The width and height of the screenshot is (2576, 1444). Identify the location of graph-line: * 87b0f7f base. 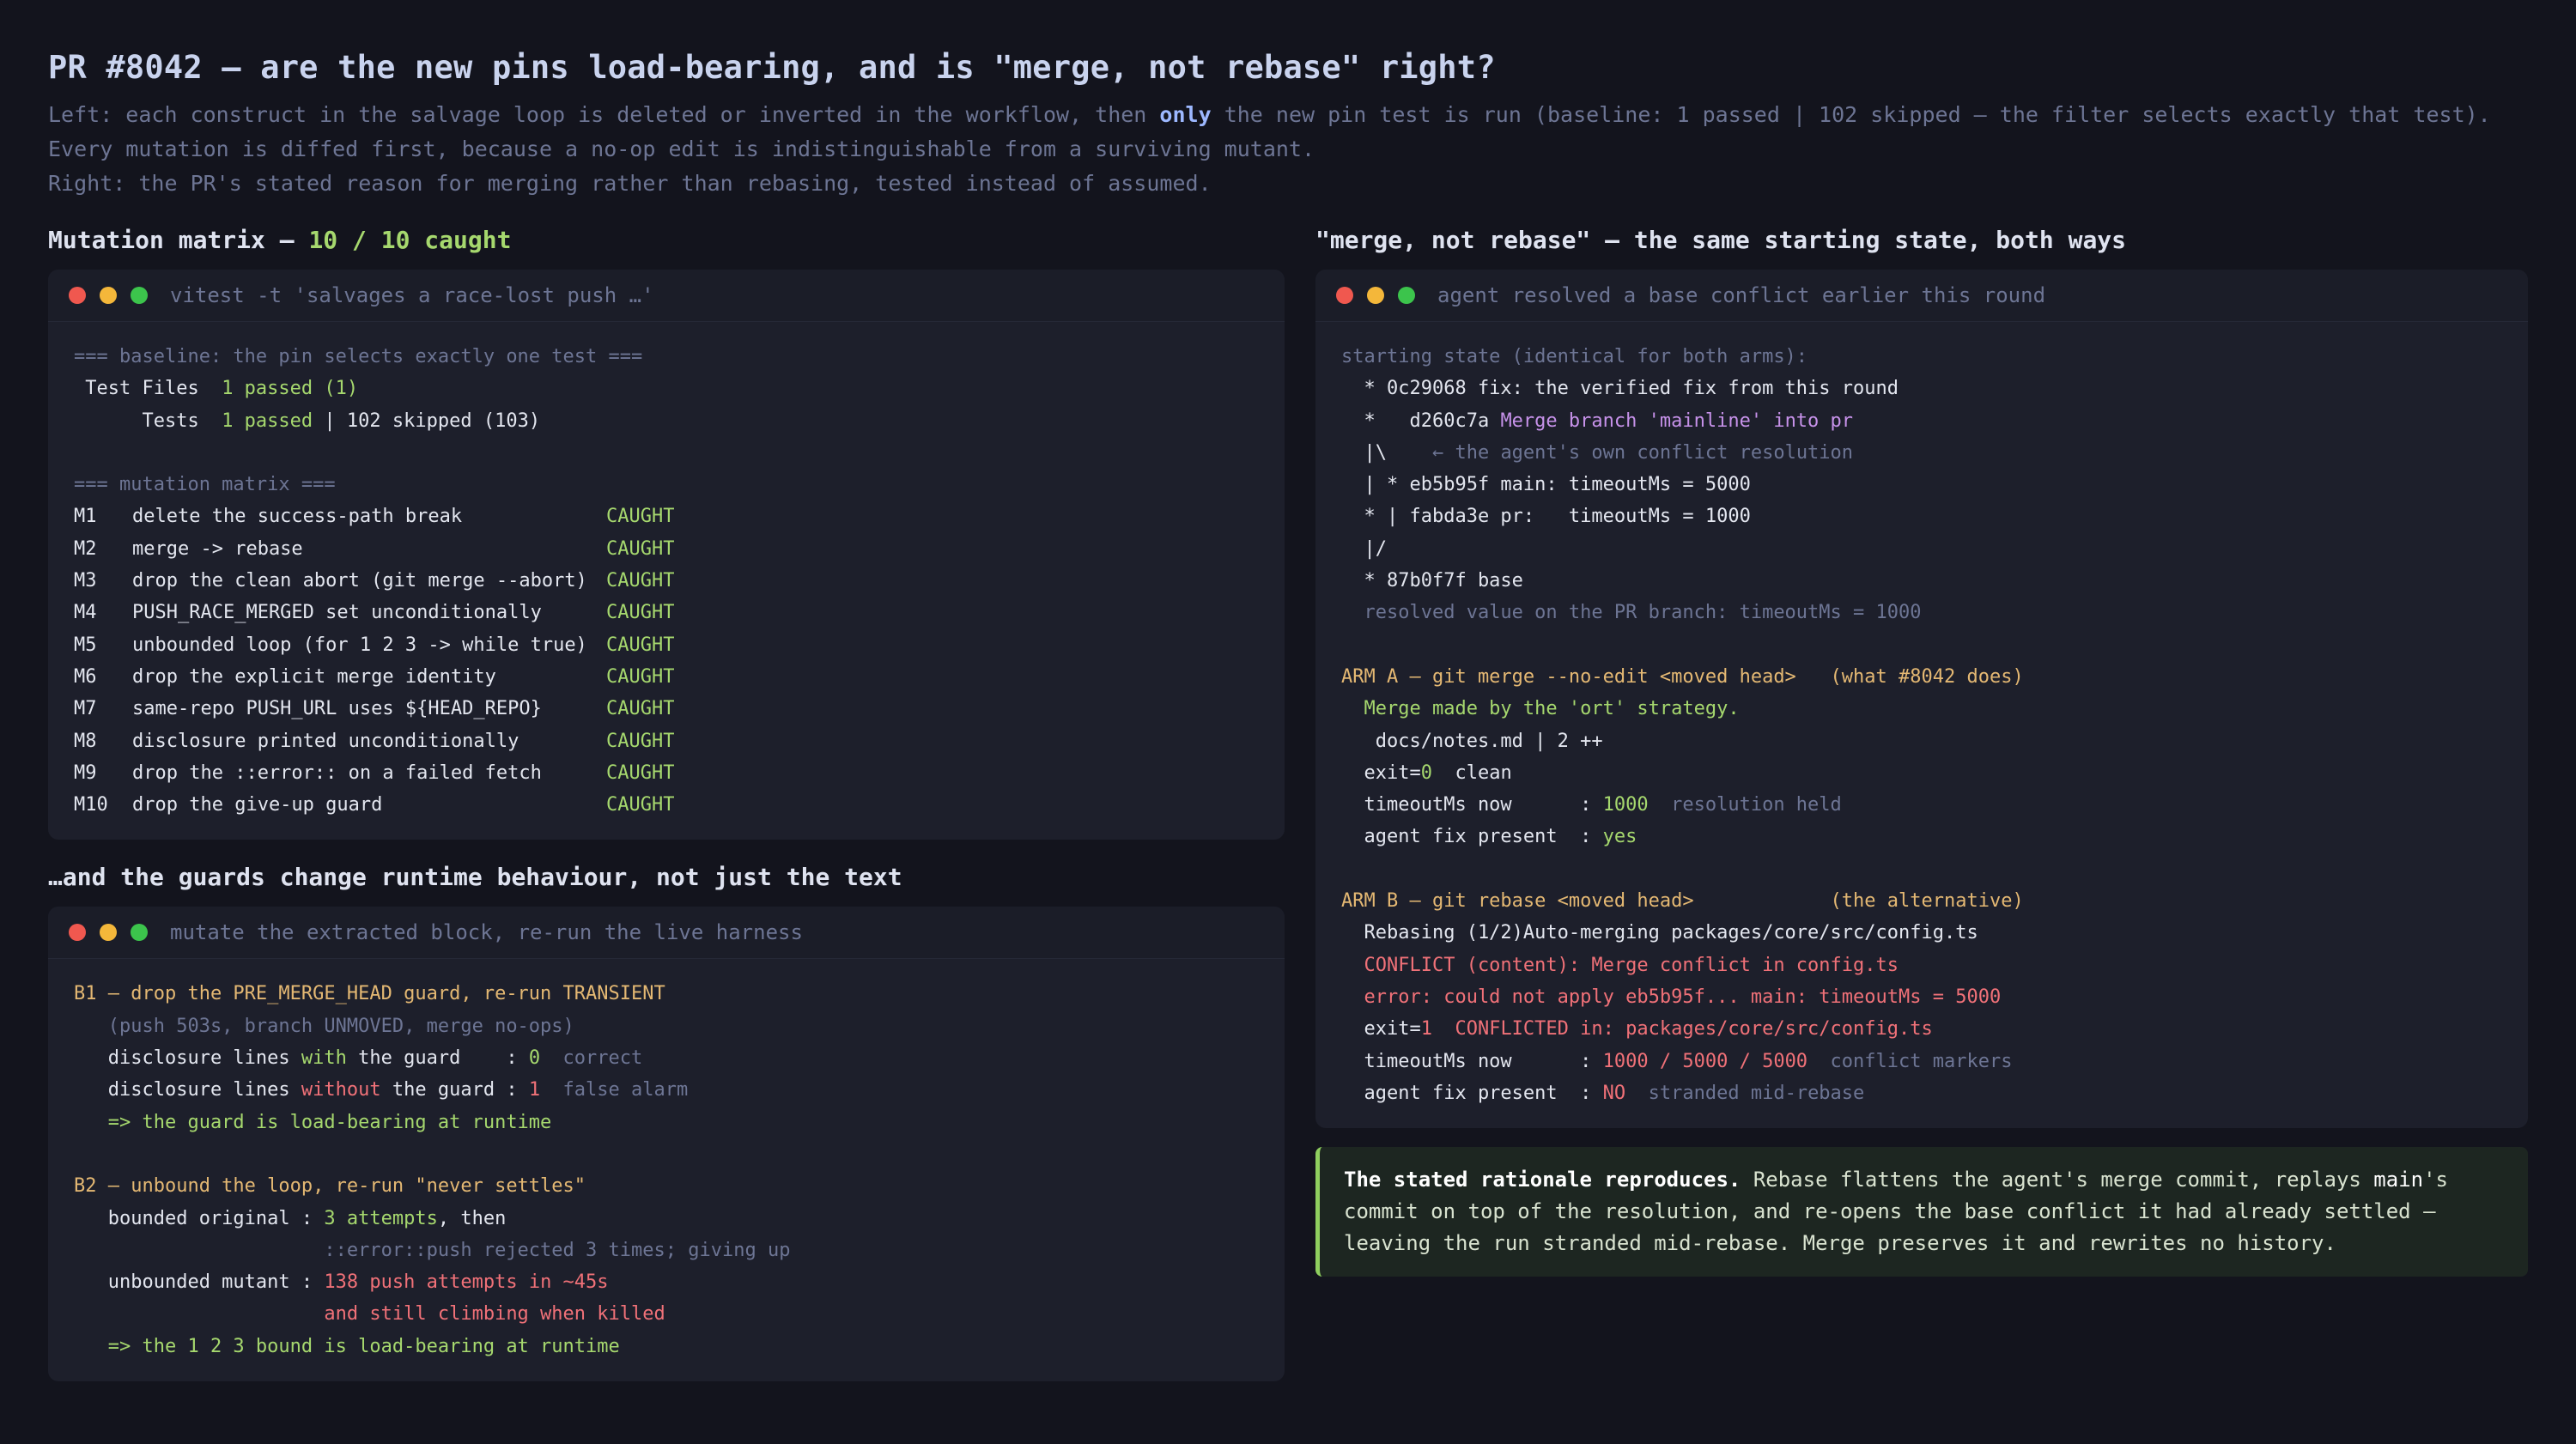
(1432, 581).